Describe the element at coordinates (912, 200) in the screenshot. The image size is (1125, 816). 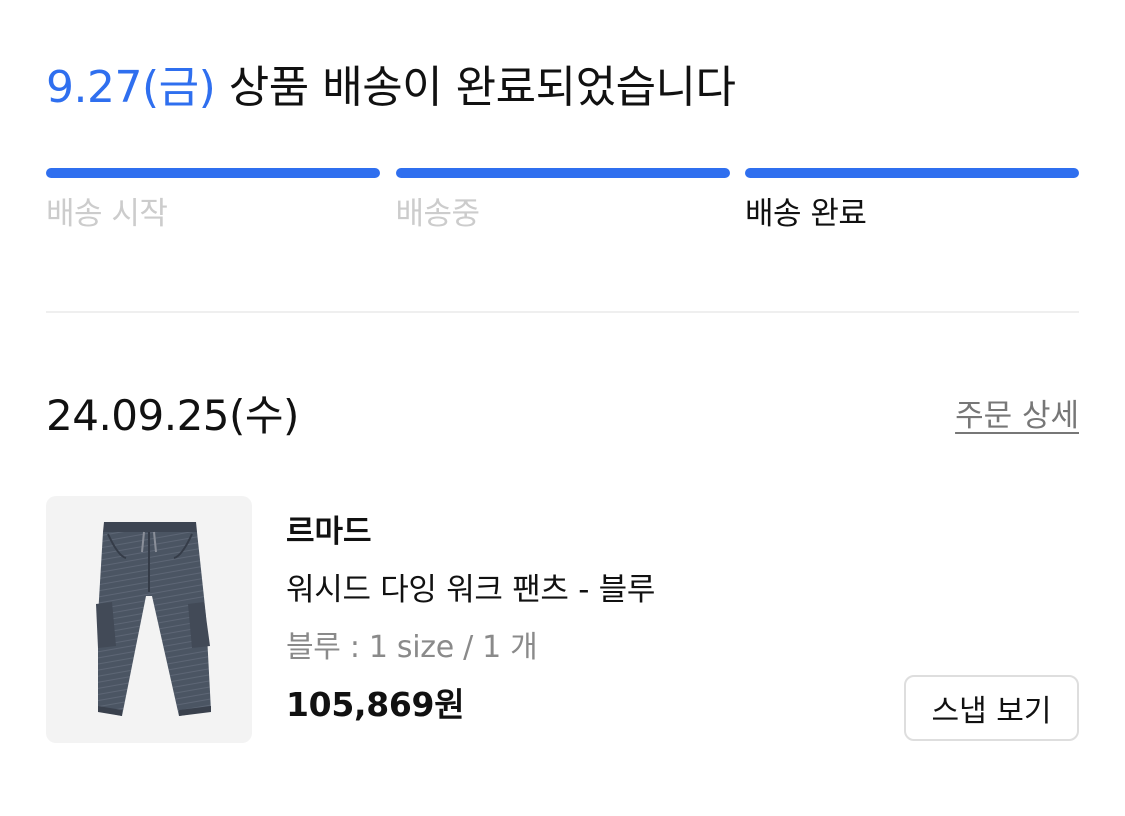
I see `progress-step-delivered: 배송 완료` at that location.